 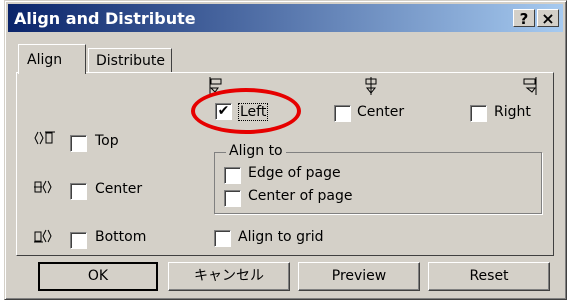 I want to click on bottom-label: Bottom, so click(x=121, y=237).